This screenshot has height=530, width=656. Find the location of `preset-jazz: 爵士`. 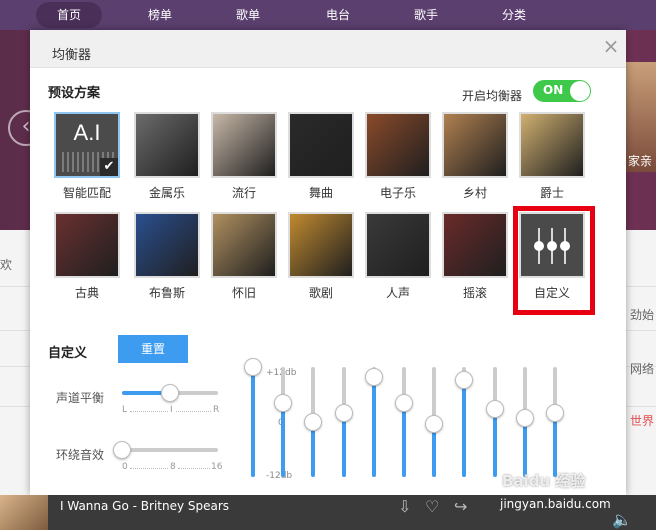

preset-jazz: 爵士 is located at coordinates (552, 157).